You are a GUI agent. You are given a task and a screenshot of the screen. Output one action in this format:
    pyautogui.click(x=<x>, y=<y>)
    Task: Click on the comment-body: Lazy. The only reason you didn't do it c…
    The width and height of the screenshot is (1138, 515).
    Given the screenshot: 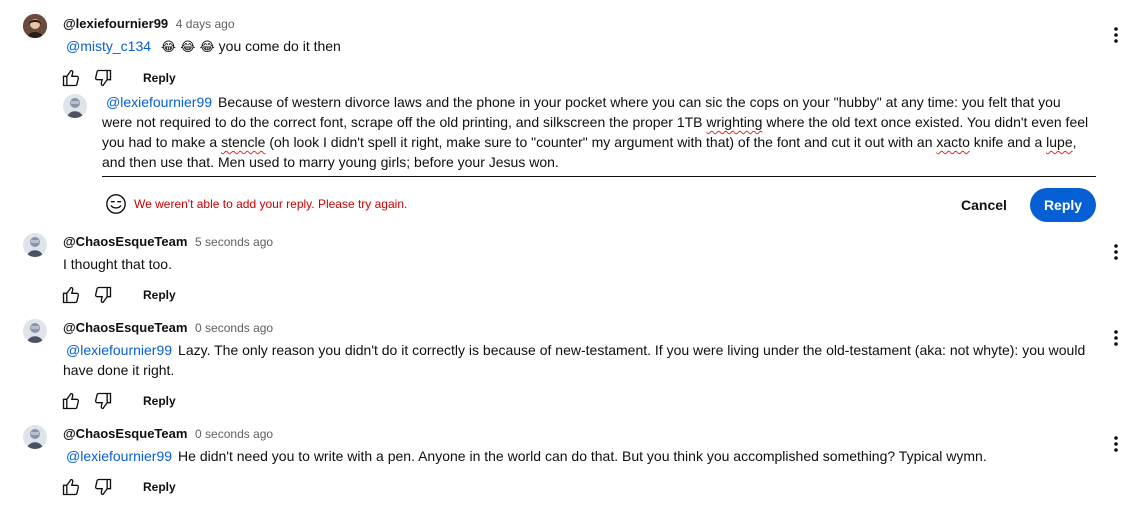 What is the action you would take?
    pyautogui.click(x=574, y=360)
    